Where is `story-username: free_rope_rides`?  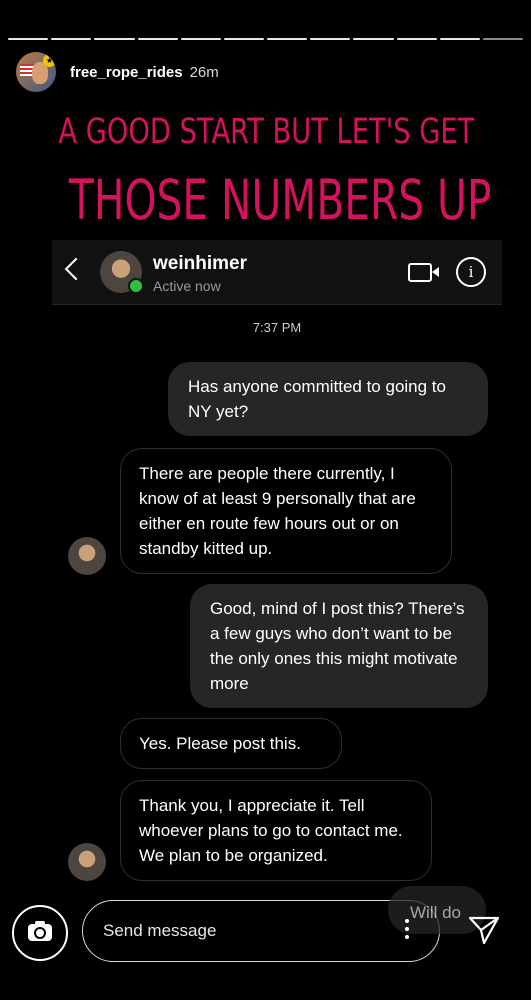
story-username: free_rope_rides is located at coordinates (126, 72).